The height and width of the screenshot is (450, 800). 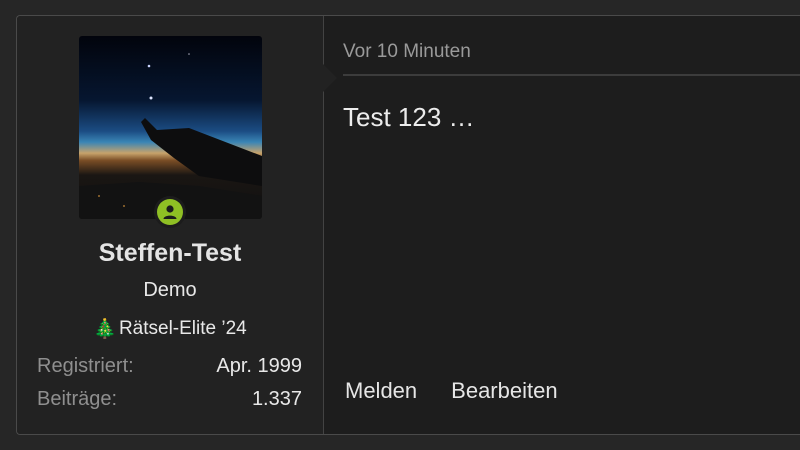 What do you see at coordinates (170, 136) in the screenshot?
I see `avatar-image` at bounding box center [170, 136].